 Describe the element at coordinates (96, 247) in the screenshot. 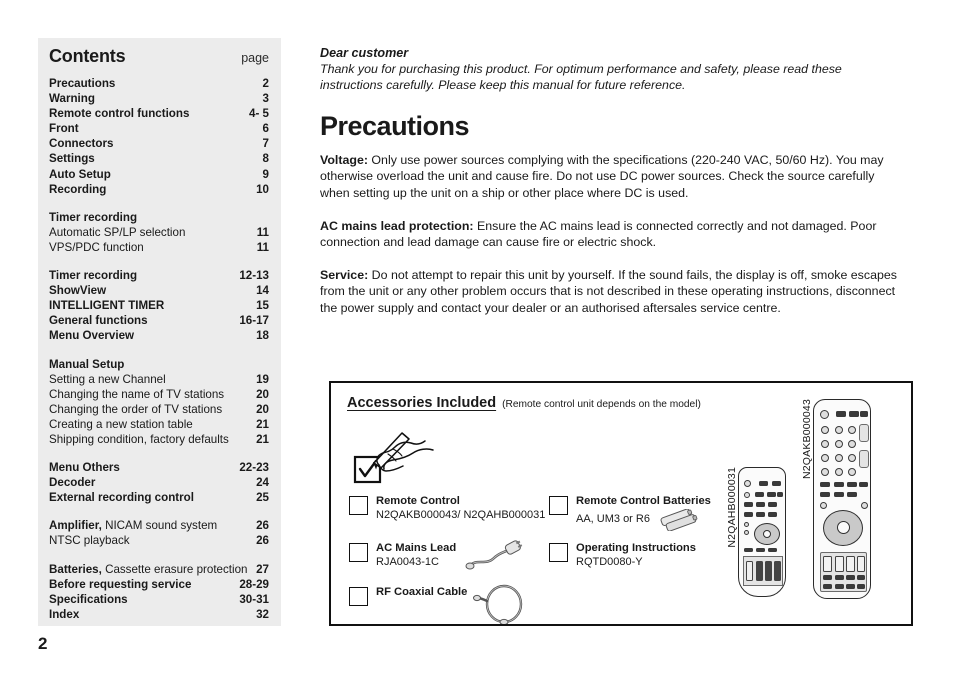

I see `toc-entry-label: VPS/PDC function` at that location.